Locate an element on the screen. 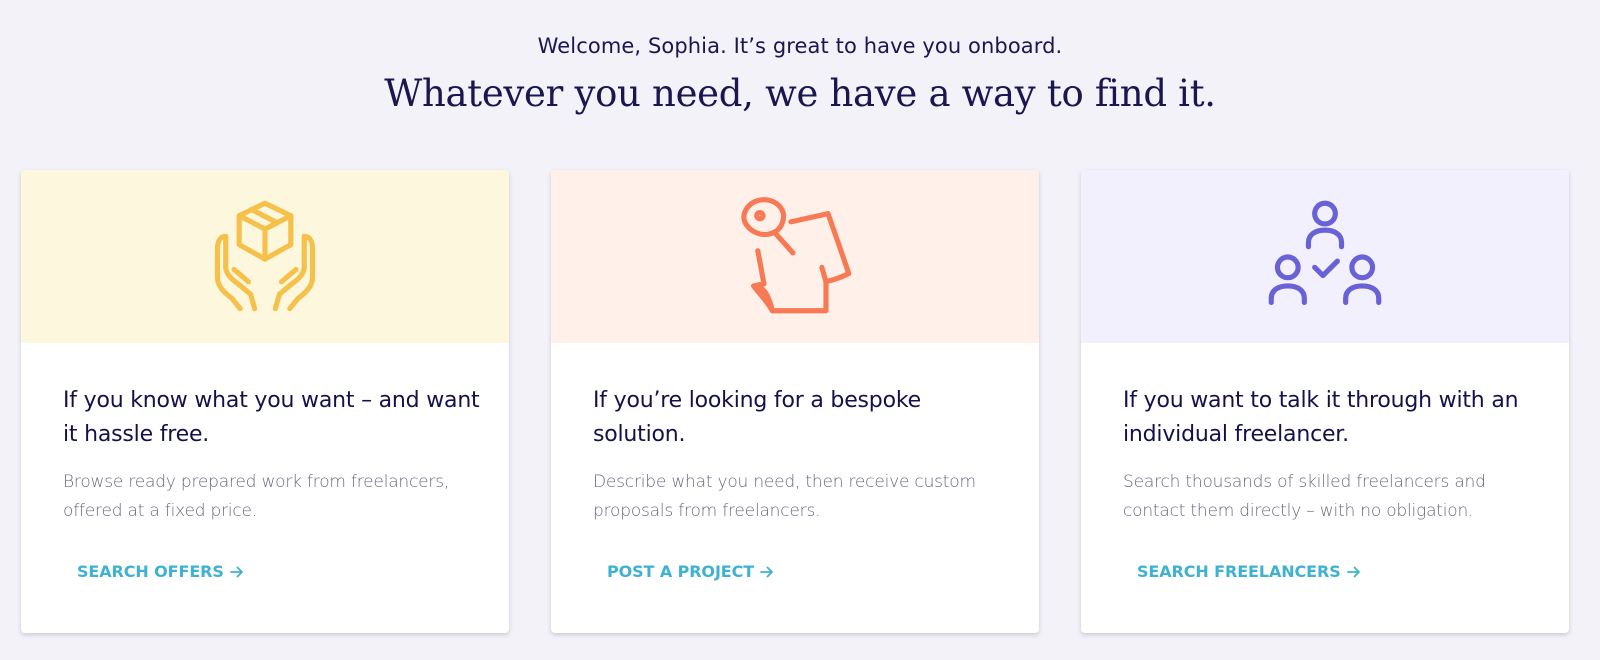 The height and width of the screenshot is (660, 1600). search-offers-link: SEARCH OFFERS is located at coordinates (160, 571).